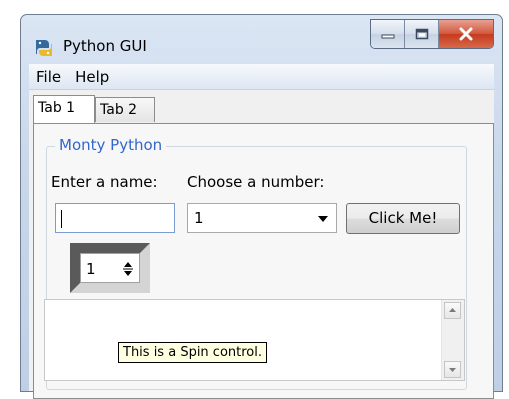  I want to click on menu-bar: File Help, so click(261, 77).